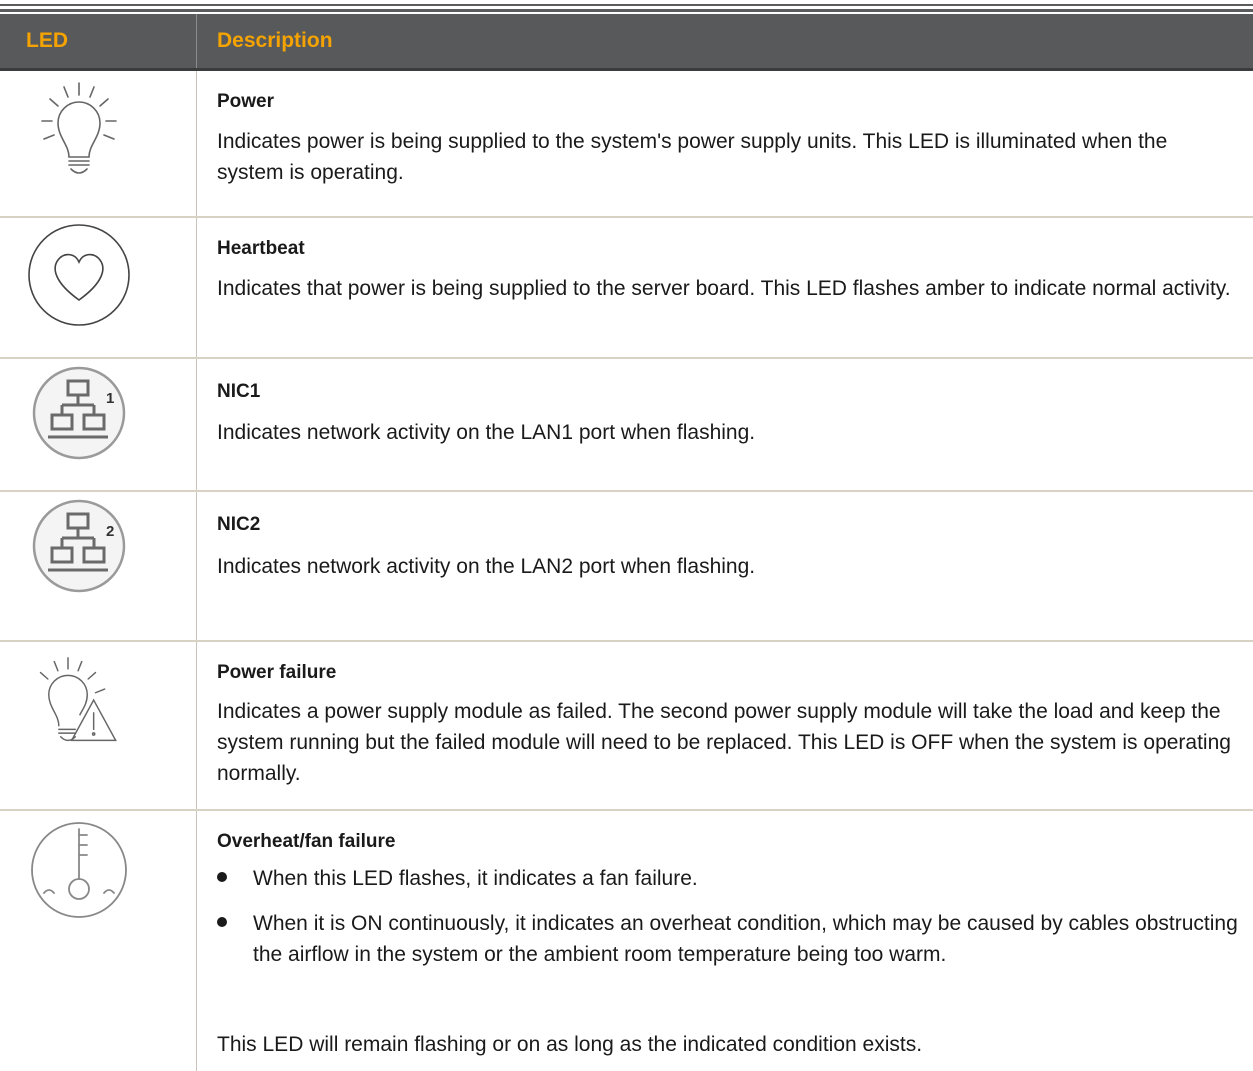 The height and width of the screenshot is (1071, 1253). I want to click on column-header-led: LED, so click(47, 40).